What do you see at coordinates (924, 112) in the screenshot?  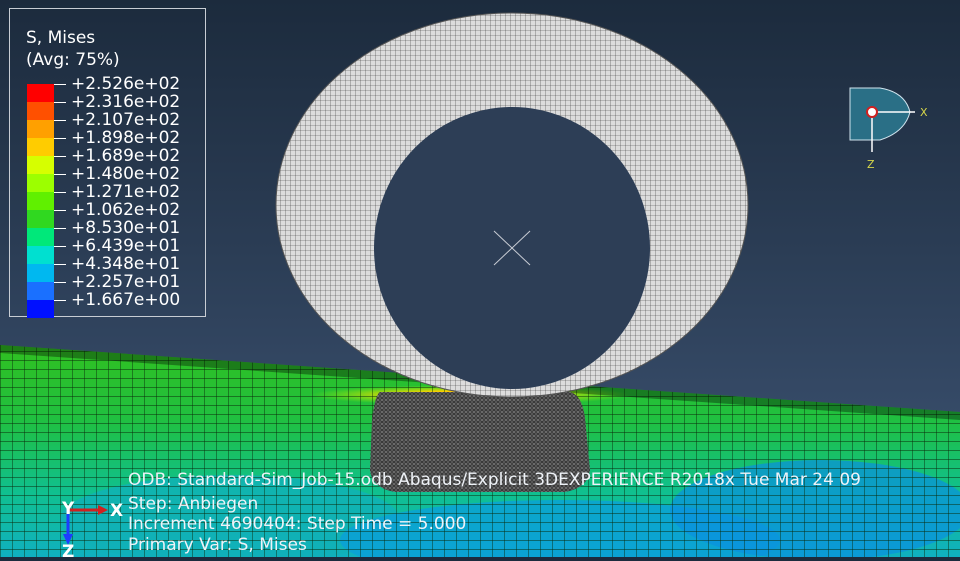 I see `view-cube-x-label: X` at bounding box center [924, 112].